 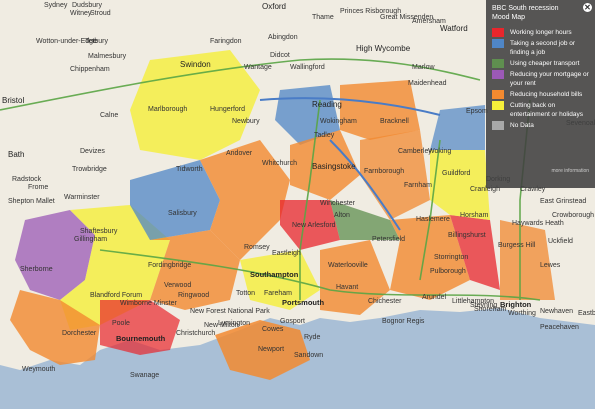 What do you see at coordinates (91, 239) in the screenshot?
I see `place-label: Gillingham` at bounding box center [91, 239].